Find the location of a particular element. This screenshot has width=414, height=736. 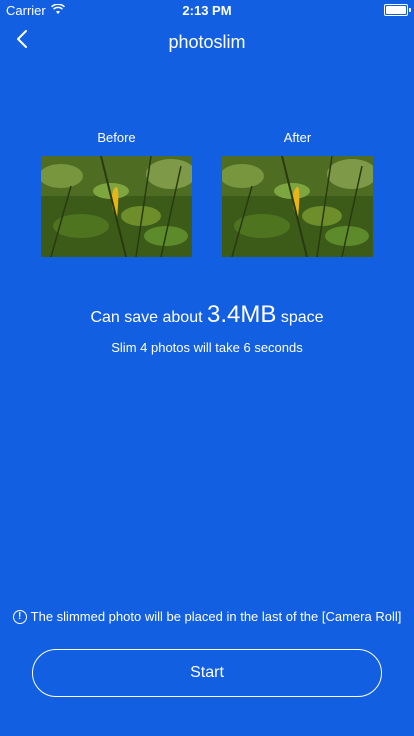

duration-text: Slim 4 photos will take 6 seconds is located at coordinates (207, 347).